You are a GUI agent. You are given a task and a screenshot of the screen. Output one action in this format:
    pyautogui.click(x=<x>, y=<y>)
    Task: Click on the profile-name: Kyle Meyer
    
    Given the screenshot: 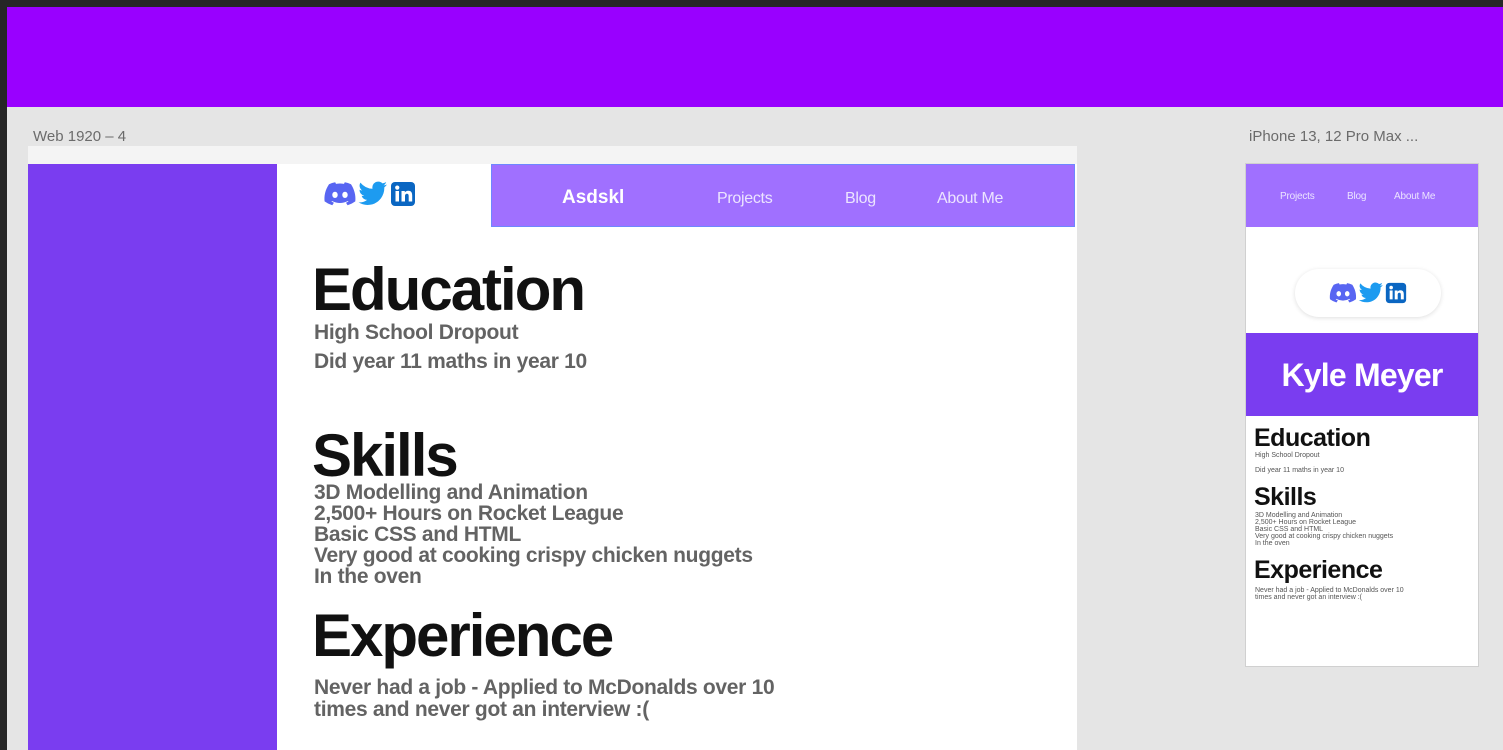 What is the action you would take?
    pyautogui.click(x=1362, y=375)
    